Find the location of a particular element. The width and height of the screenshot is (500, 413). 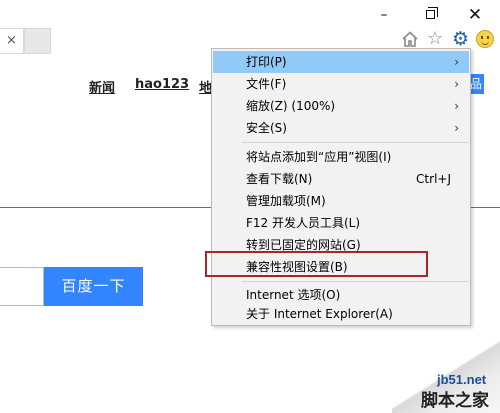

menu-item-label: 安全(S) is located at coordinates (266, 128).